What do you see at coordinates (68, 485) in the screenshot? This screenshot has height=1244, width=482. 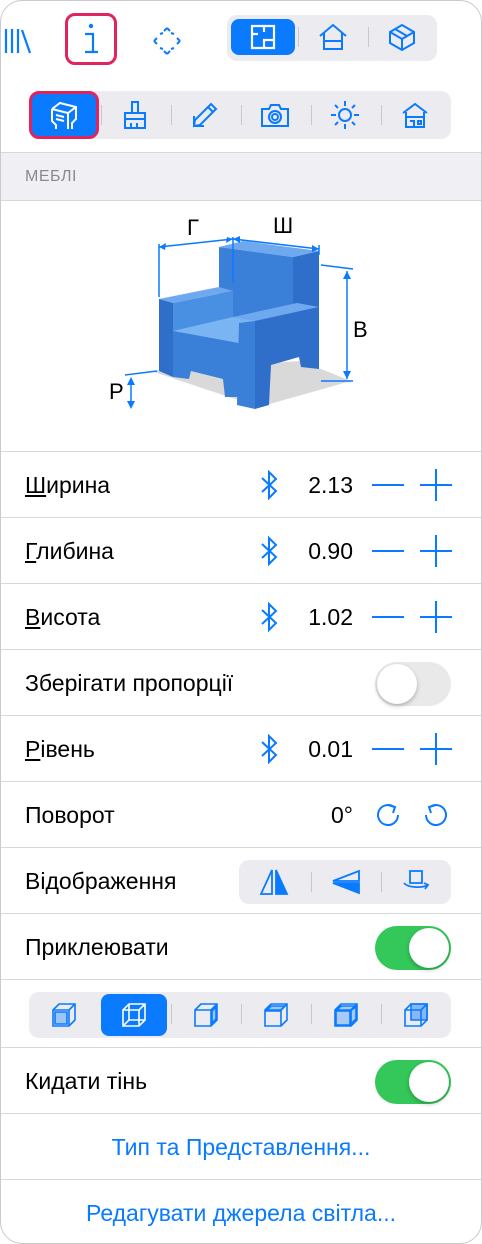 I see `width-label: Ширина` at bounding box center [68, 485].